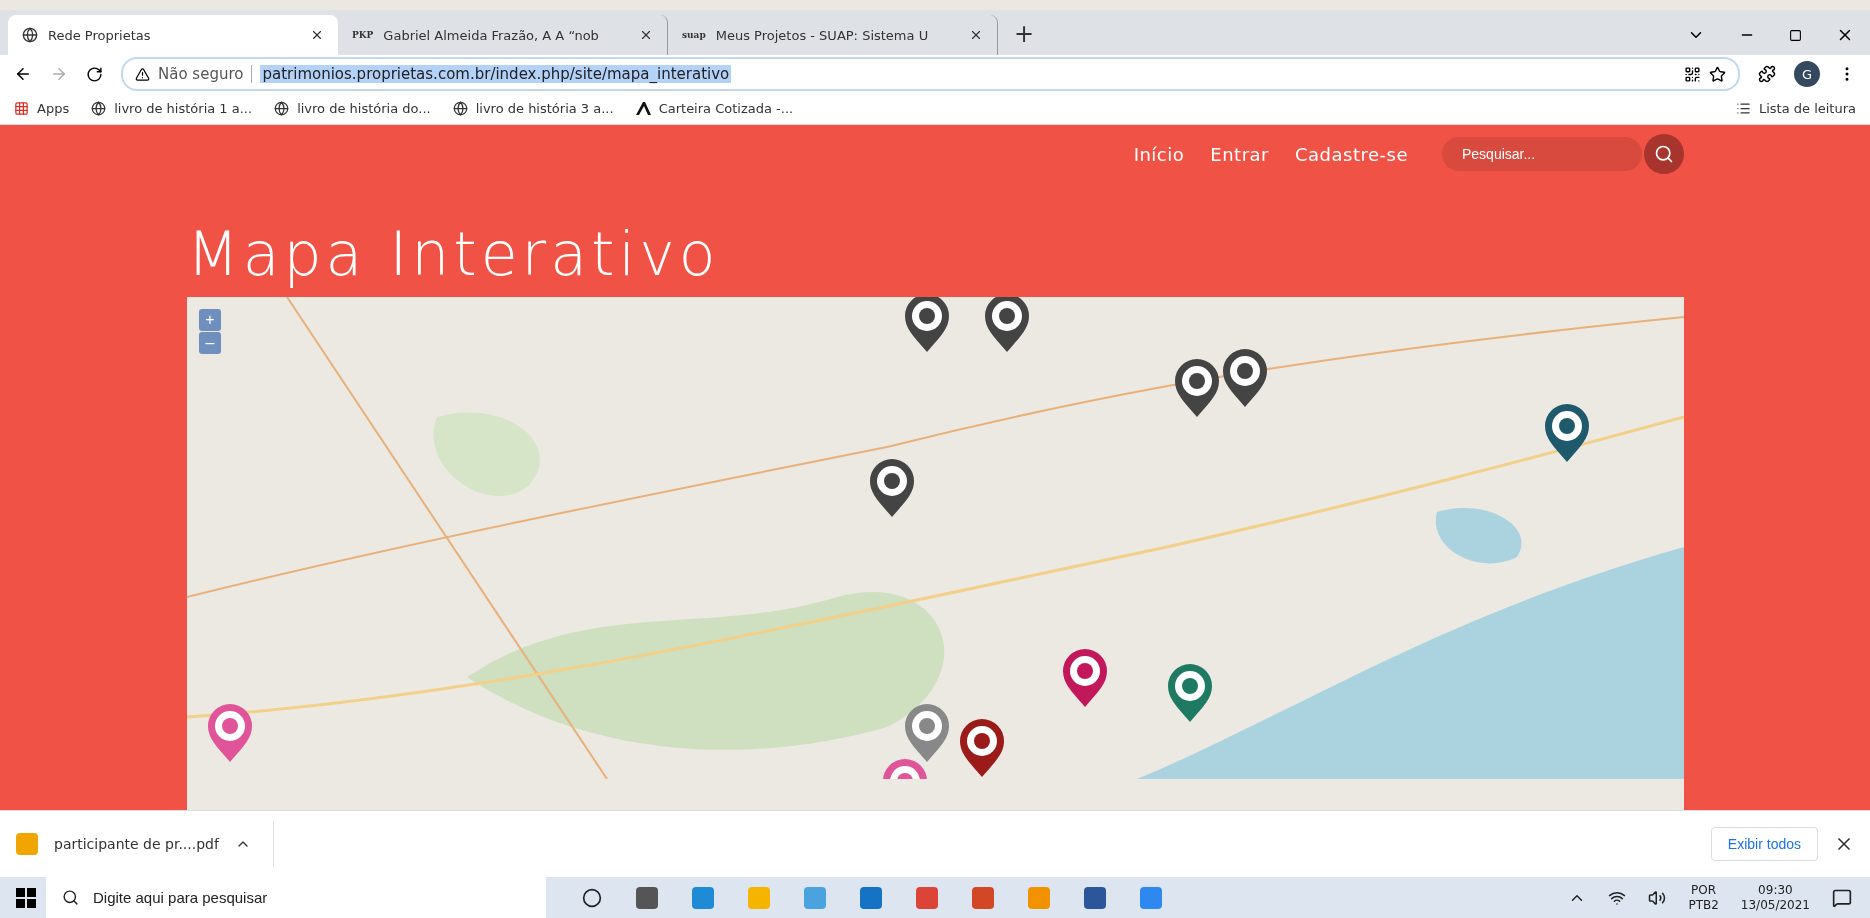 Image resolution: width=1870 pixels, height=918 pixels. Describe the element at coordinates (822, 35) in the screenshot. I see `tab-title: Meus Projetos - SUAP: Sistema U` at that location.